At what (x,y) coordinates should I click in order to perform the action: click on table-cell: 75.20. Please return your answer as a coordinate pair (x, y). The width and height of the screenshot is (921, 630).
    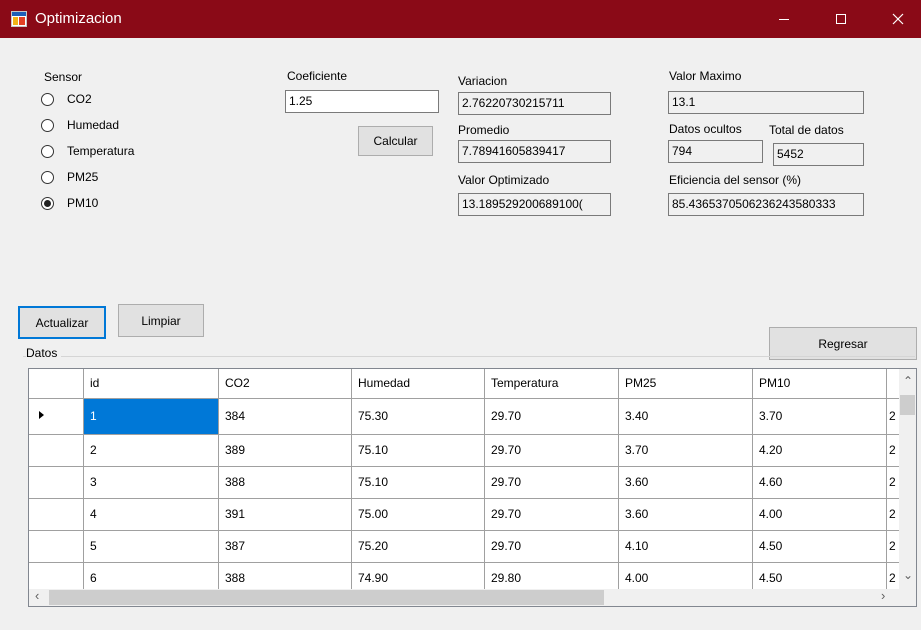
    Looking at the image, I should click on (418, 546).